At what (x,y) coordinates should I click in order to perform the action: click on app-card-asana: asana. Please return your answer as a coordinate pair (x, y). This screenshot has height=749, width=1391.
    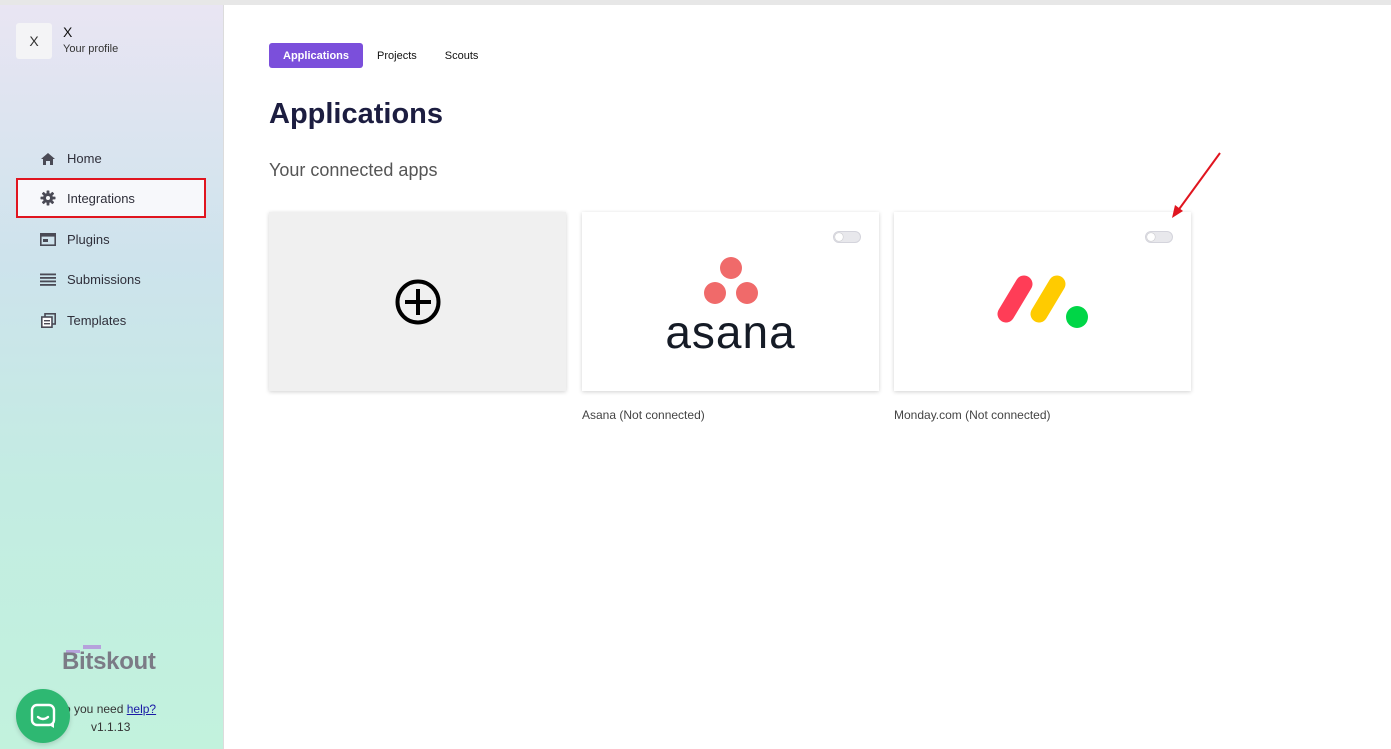
    Looking at the image, I should click on (730, 301).